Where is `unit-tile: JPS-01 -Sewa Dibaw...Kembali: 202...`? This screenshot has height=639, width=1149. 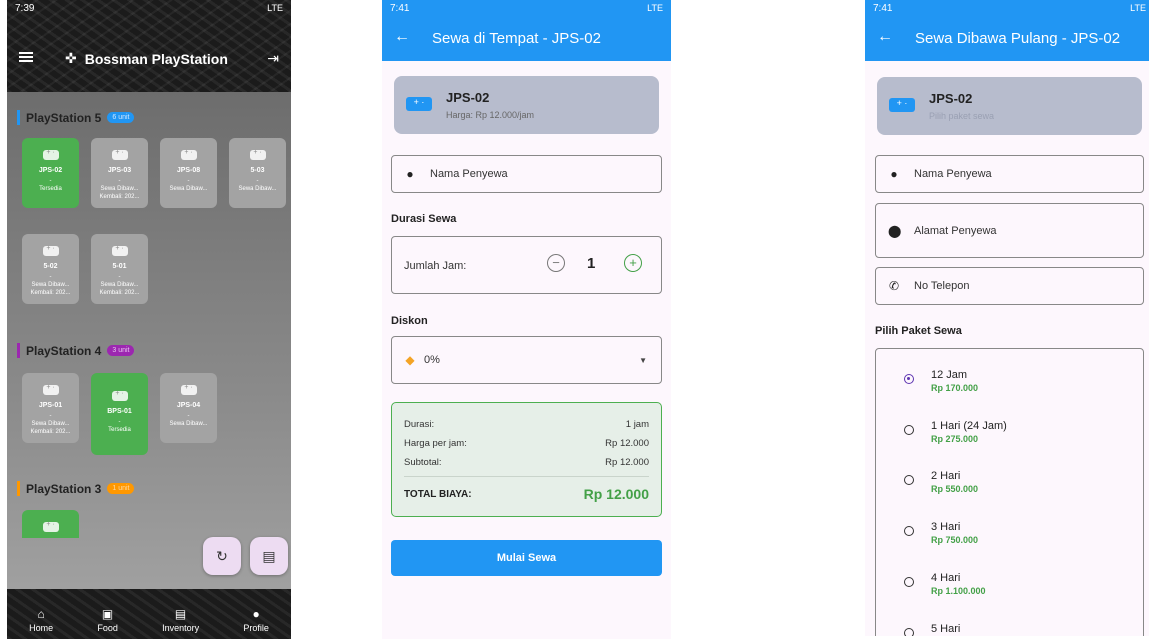 unit-tile: JPS-01 -Sewa Dibaw...Kembali: 202... is located at coordinates (50, 408).